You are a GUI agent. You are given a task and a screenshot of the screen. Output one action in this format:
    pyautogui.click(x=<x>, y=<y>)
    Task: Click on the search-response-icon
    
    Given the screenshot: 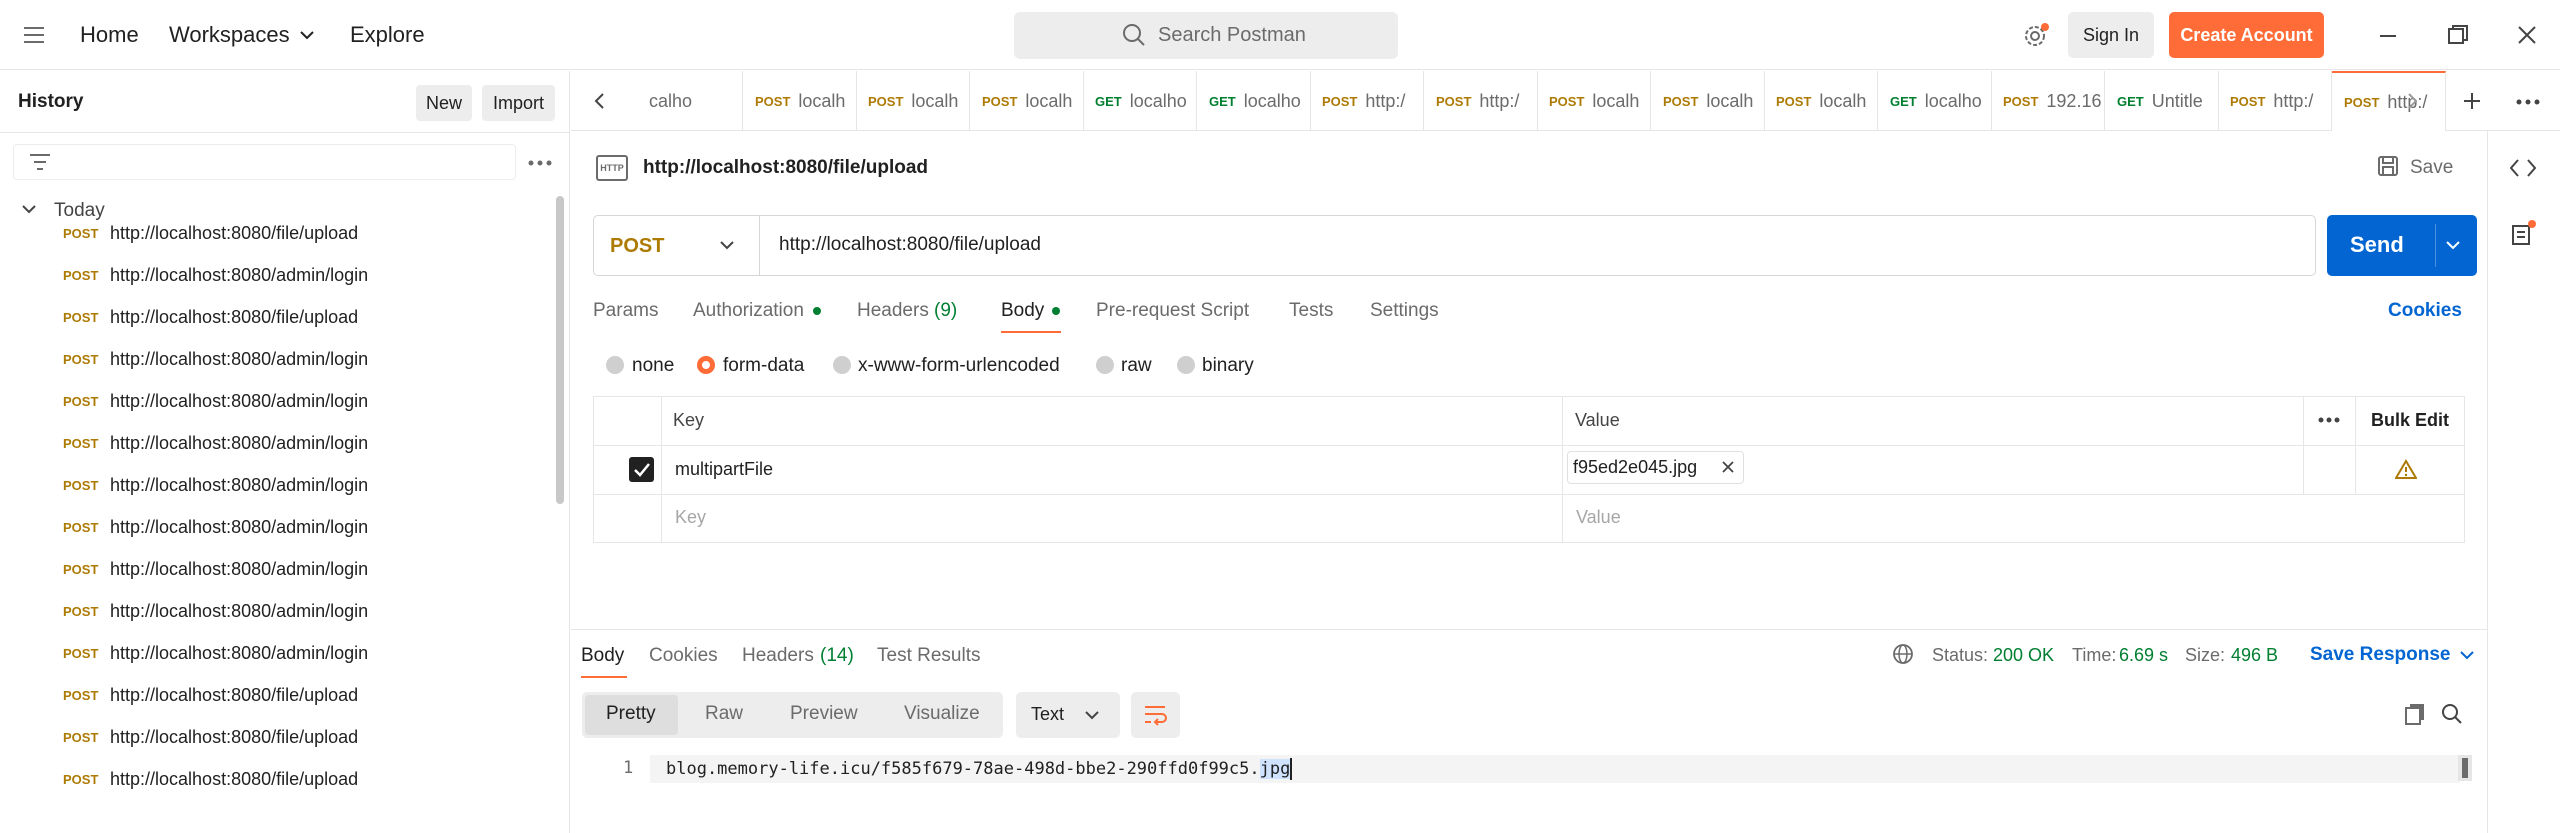 What is the action you would take?
    pyautogui.click(x=2452, y=714)
    